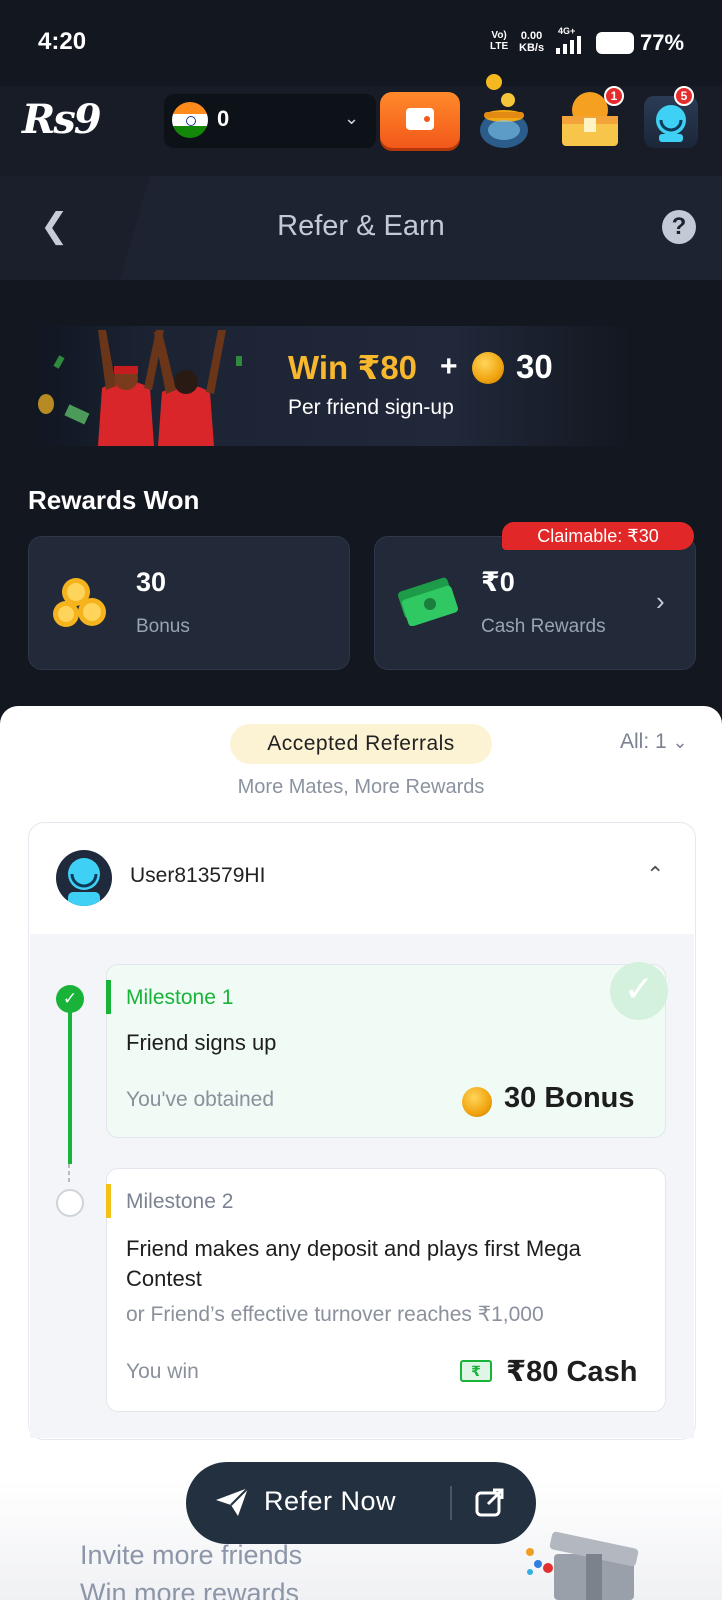 This screenshot has height=1600, width=722. I want to click on banner-coin-amount: 30, so click(534, 366).